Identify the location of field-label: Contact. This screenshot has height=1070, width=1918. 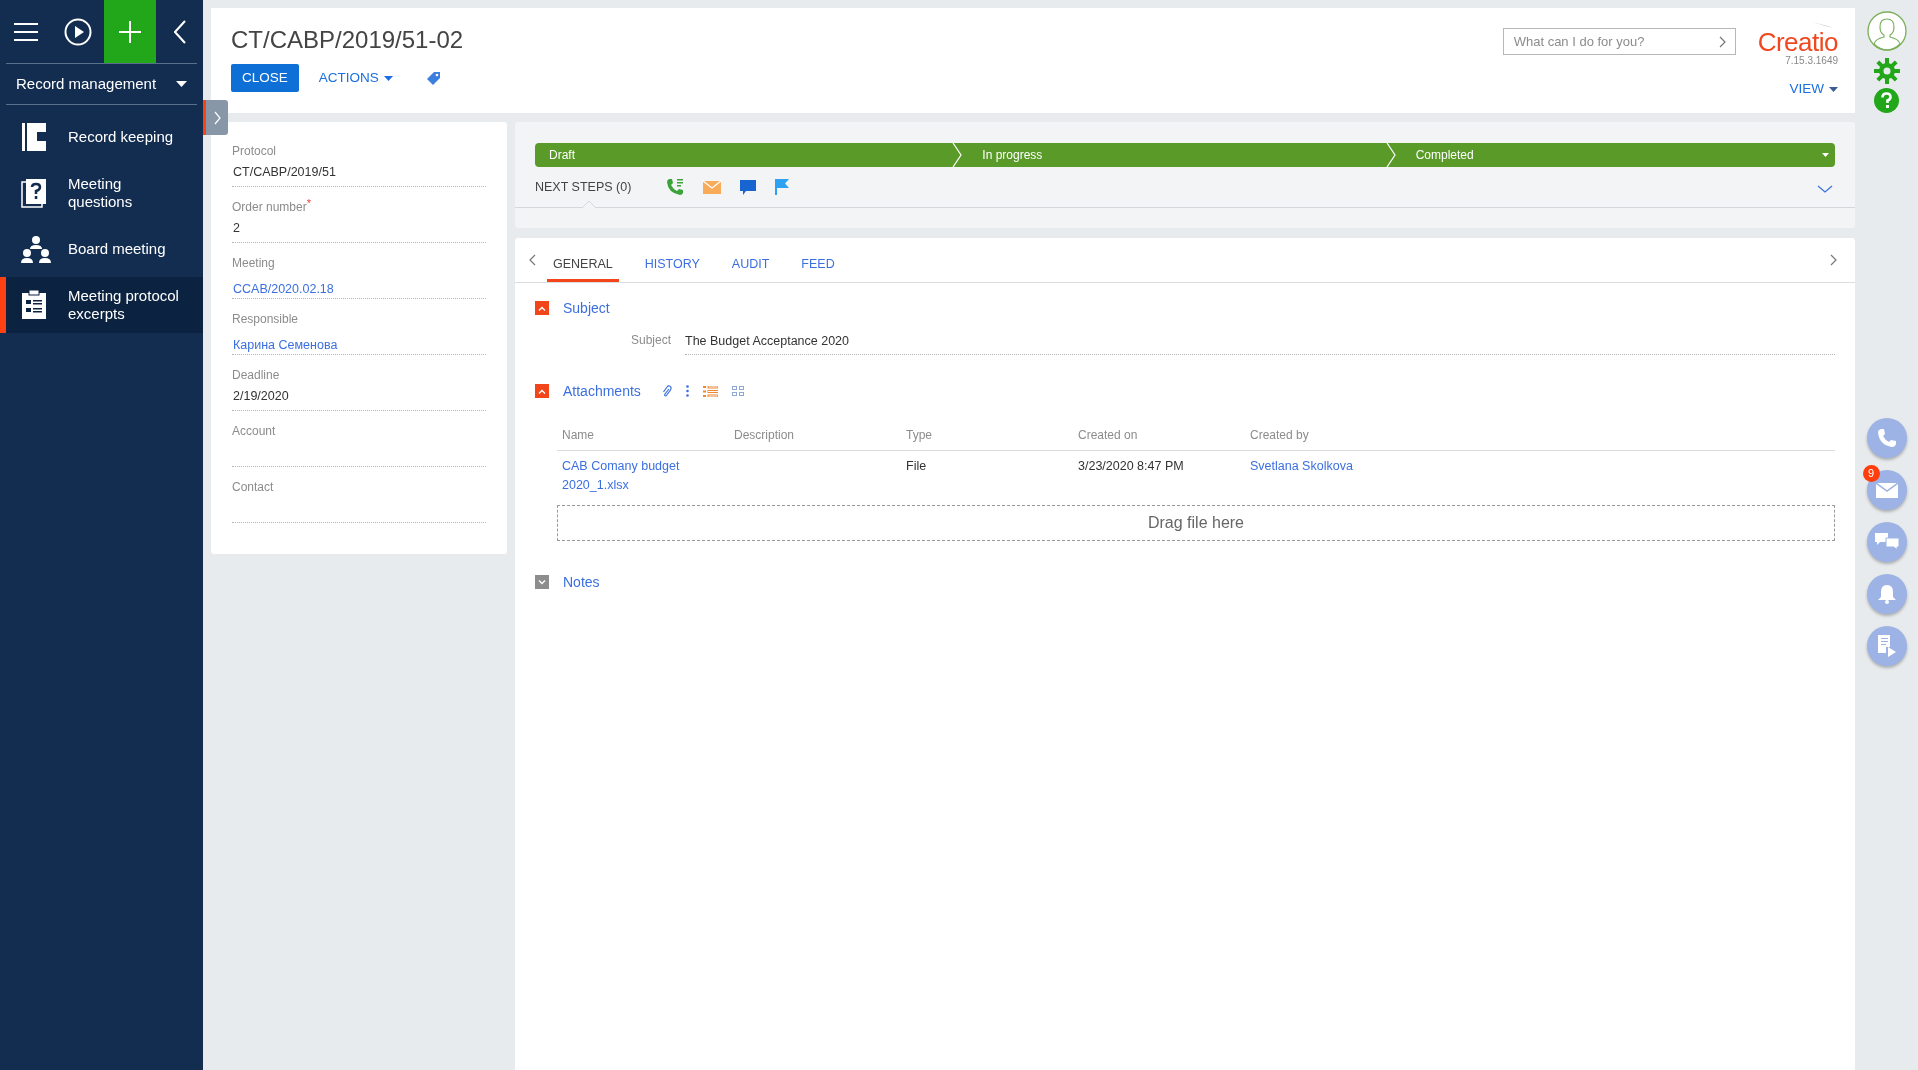
(253, 487).